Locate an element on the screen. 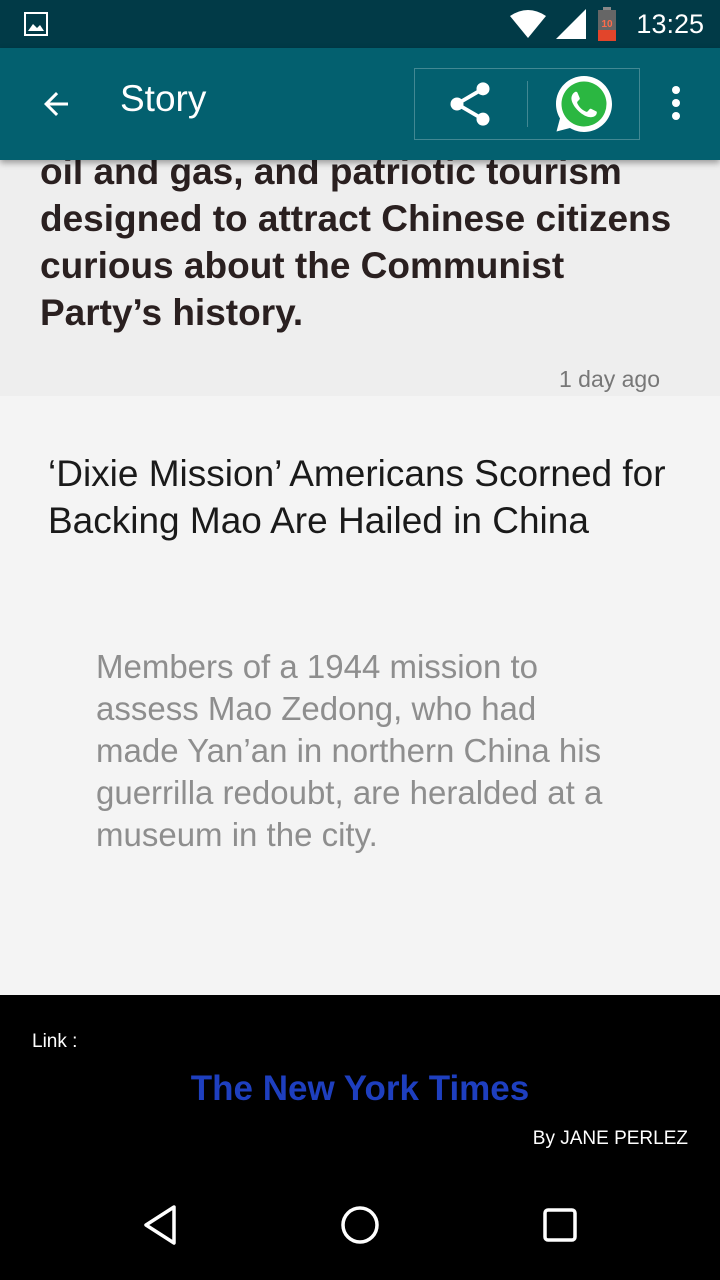  link-label: Link : is located at coordinates (55, 1041).